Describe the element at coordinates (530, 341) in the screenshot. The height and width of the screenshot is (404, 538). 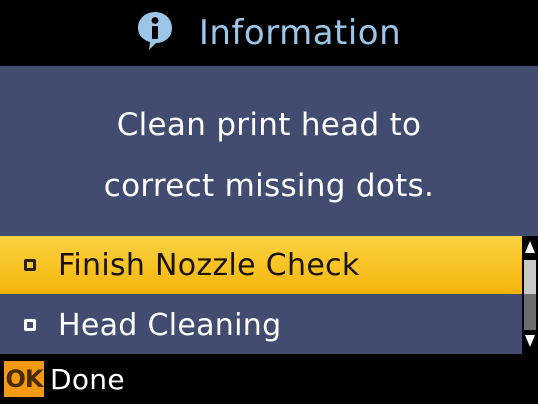
I see `scroll-down-arrow-icon` at that location.